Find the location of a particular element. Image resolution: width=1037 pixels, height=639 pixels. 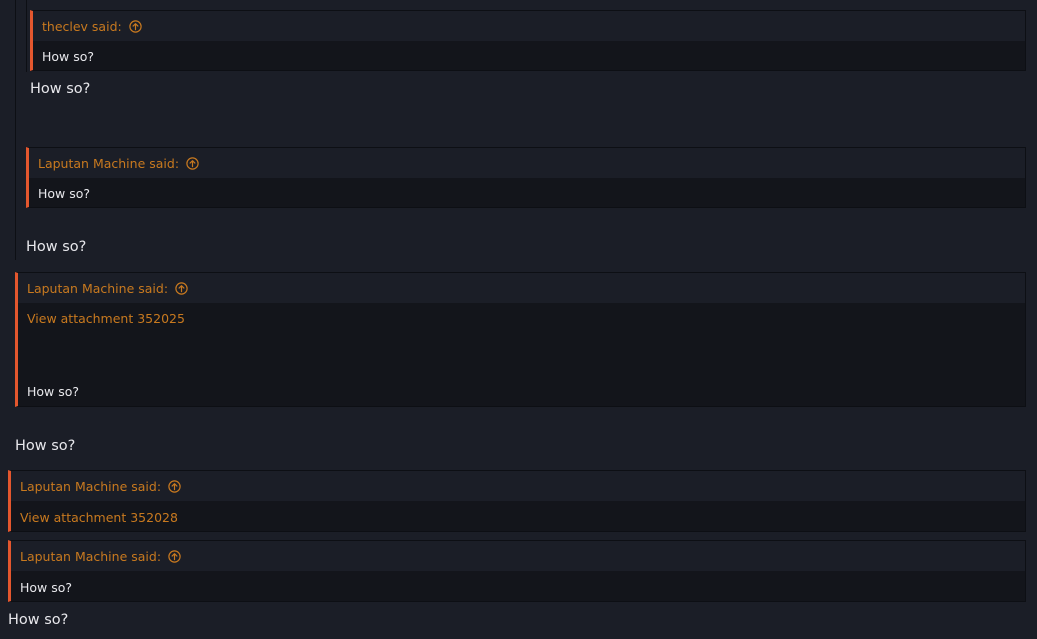

quote-block: theclev said: How so? is located at coordinates (528, 40).